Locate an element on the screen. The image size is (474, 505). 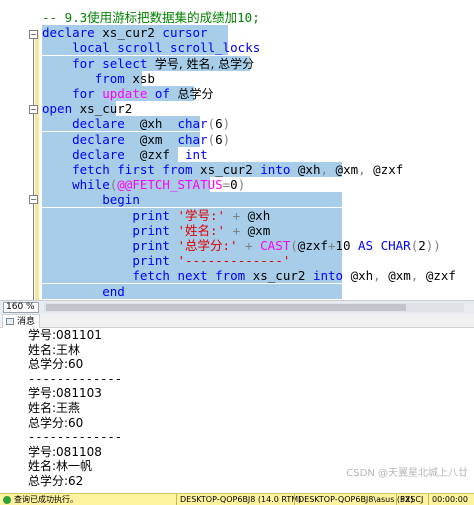
code-token: for is located at coordinates (87, 93).